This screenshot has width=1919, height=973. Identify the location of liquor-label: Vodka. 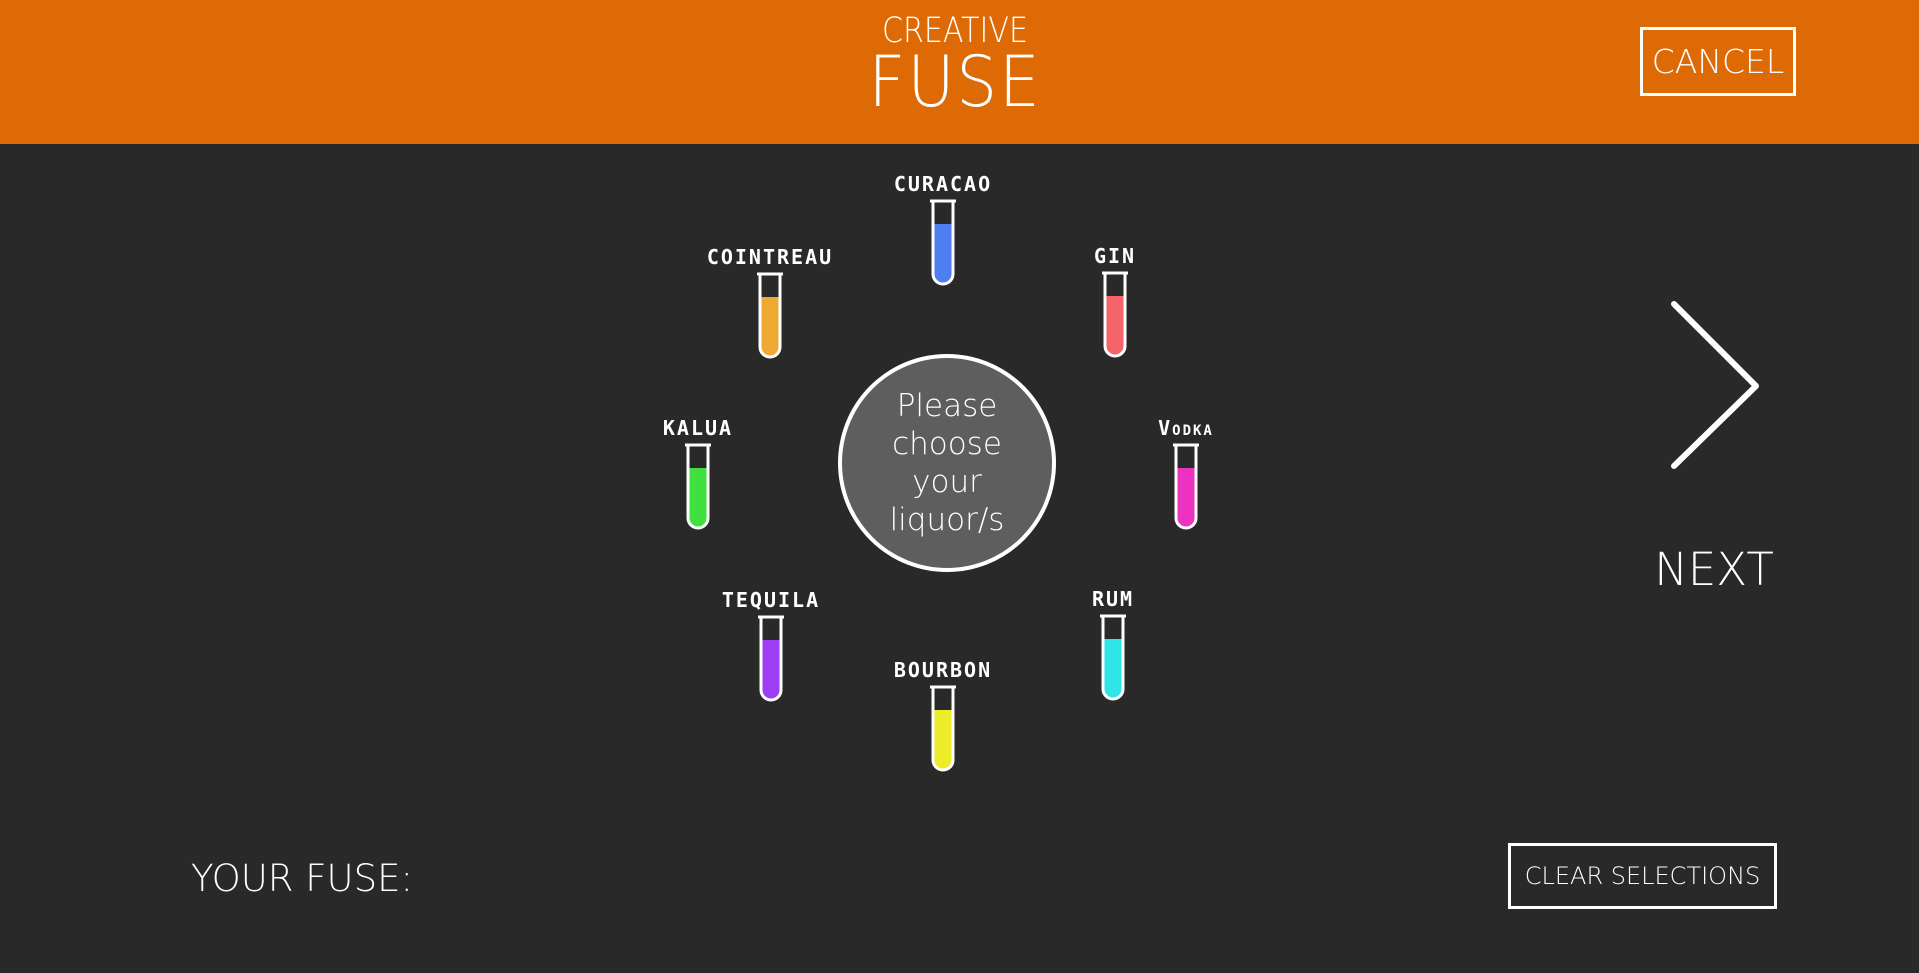
(1186, 428).